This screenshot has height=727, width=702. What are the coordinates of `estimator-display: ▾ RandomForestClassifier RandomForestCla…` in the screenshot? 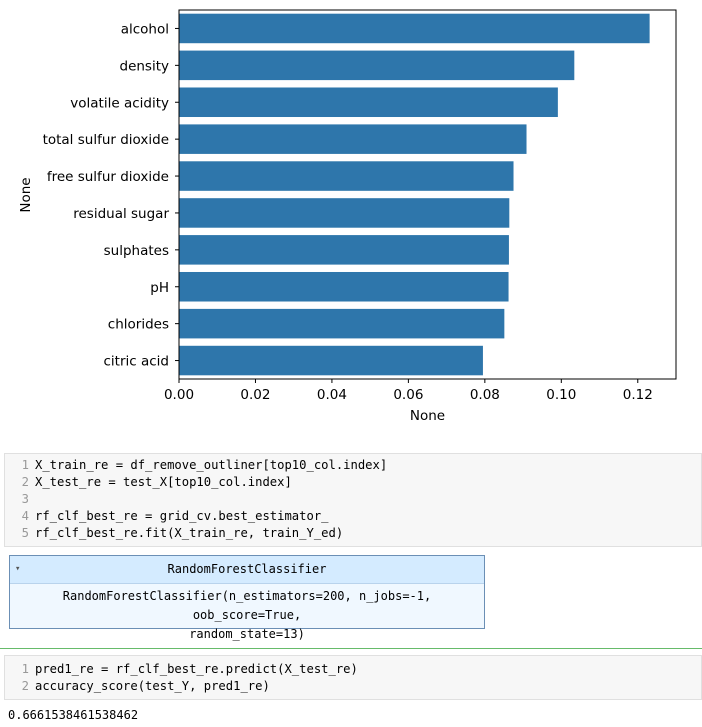 It's located at (247, 598).